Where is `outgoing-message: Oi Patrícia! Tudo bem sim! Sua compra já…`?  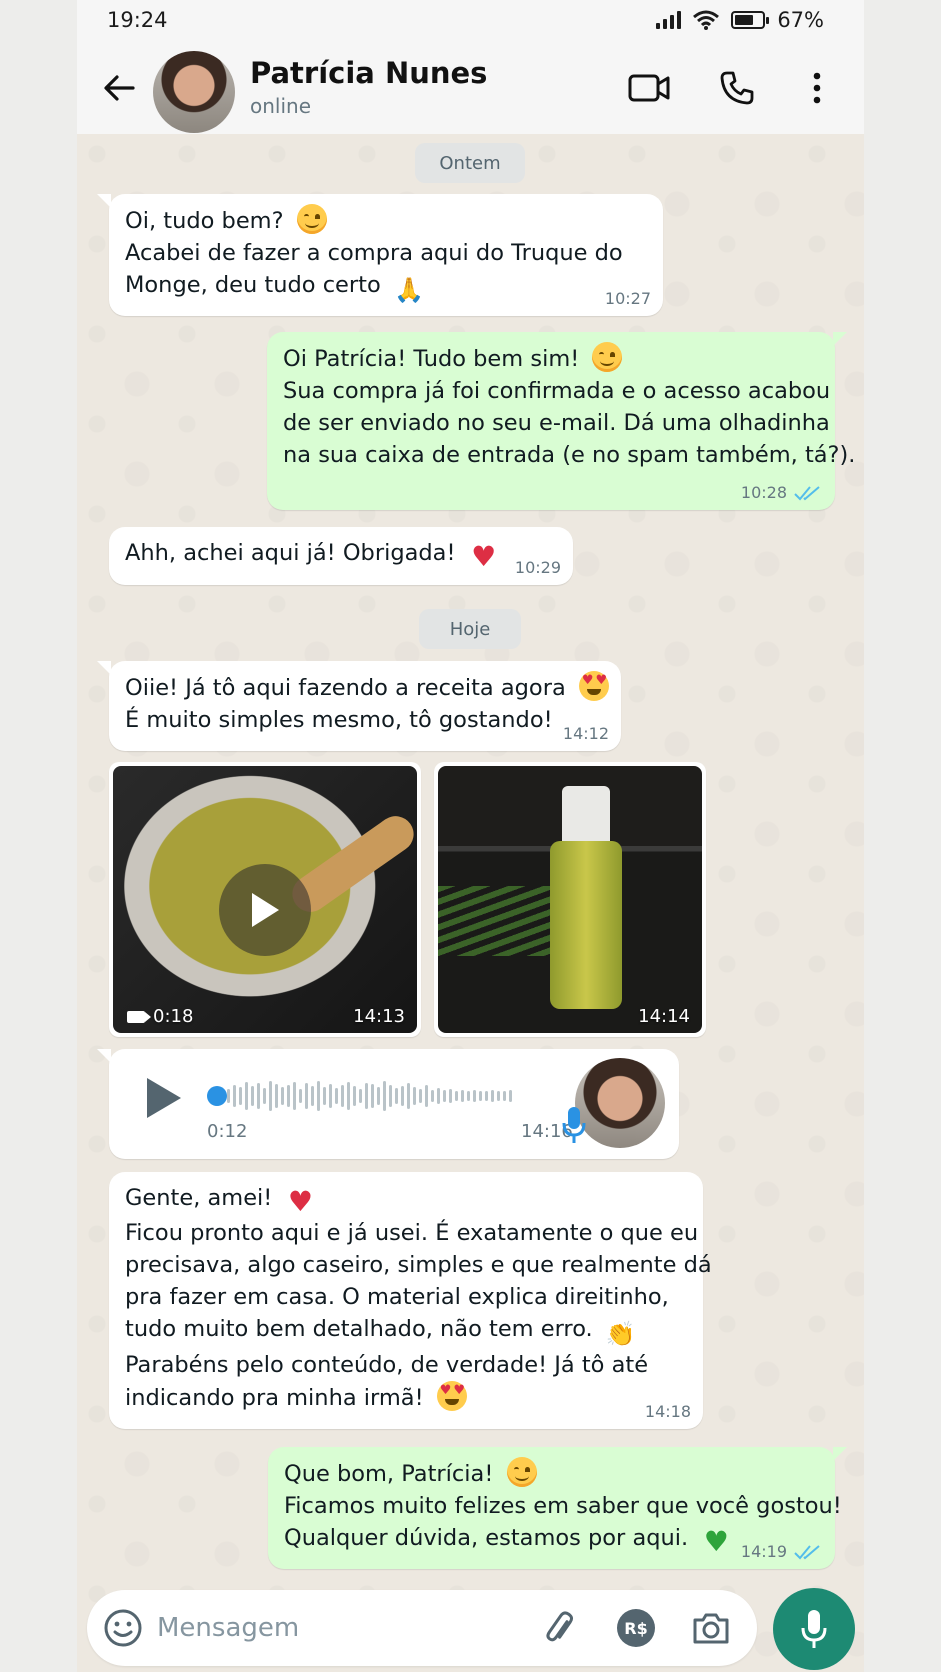
outgoing-message: Oi Patrícia! Tudo bem sim! Sua compra já… is located at coordinates (561, 421).